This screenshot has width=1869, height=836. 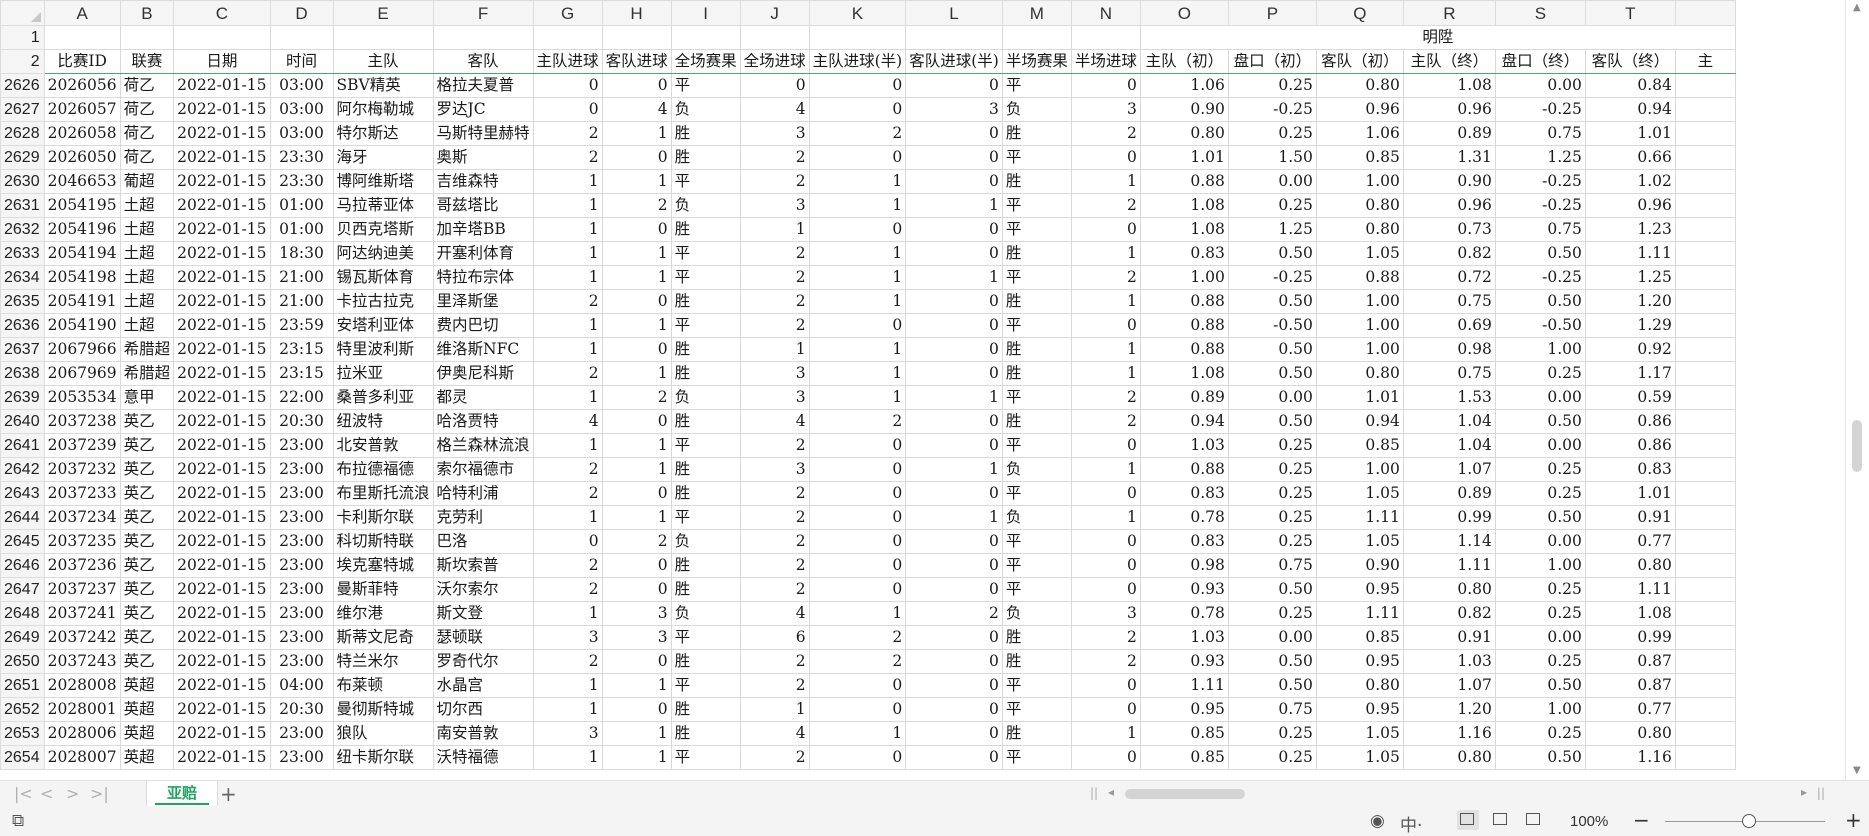 I want to click on cell: 03:00, so click(x=301, y=133).